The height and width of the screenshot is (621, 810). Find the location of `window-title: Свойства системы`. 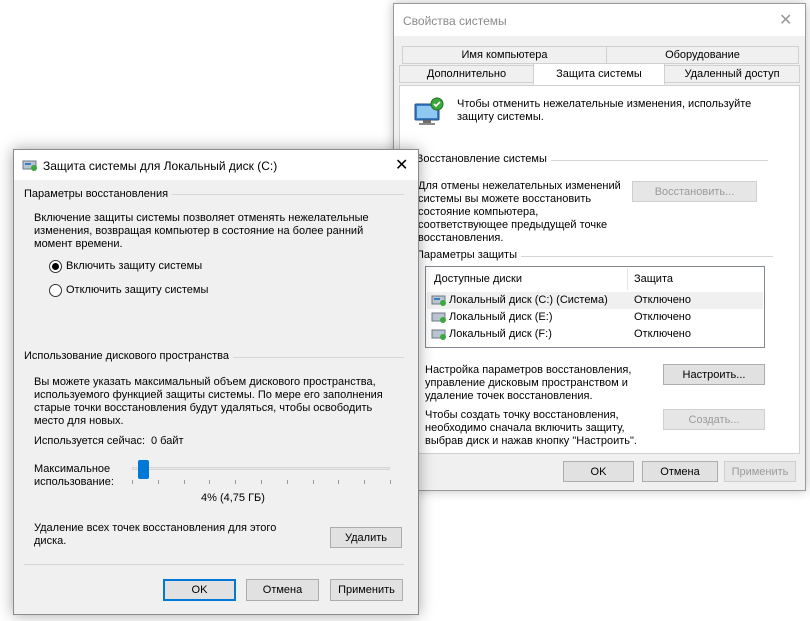

window-title: Свойства системы is located at coordinates (455, 21).